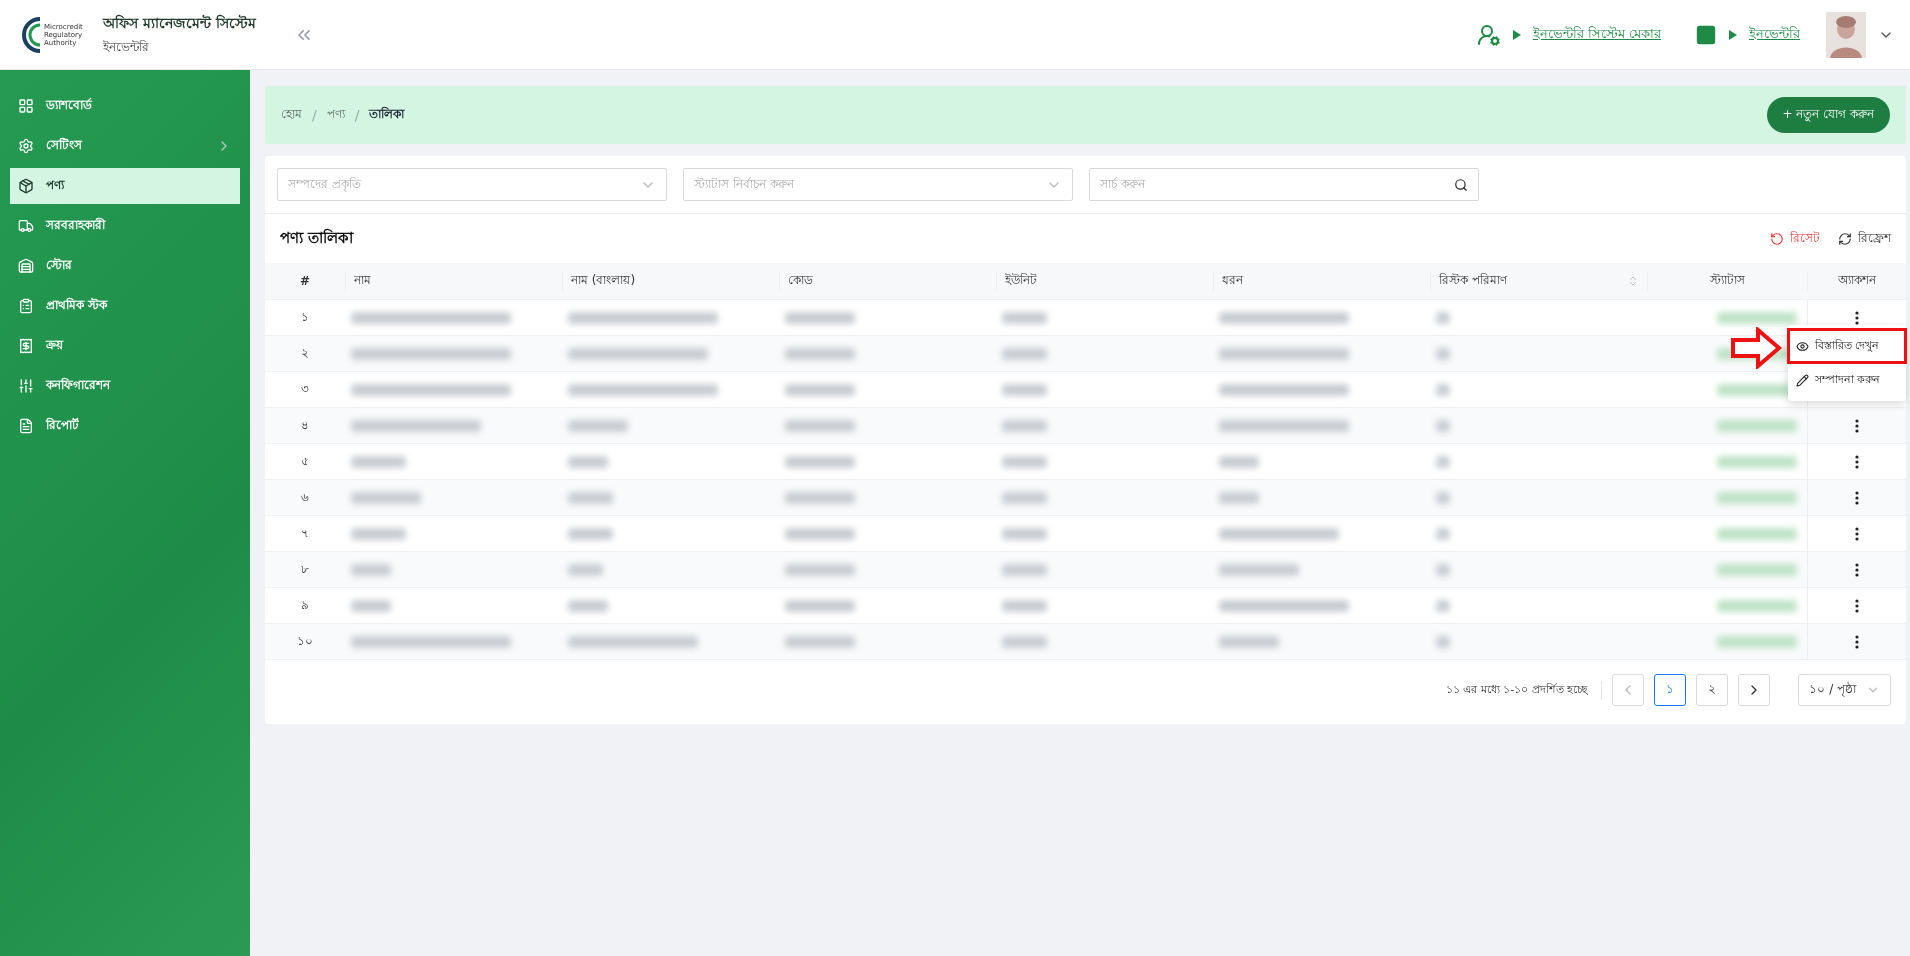  Describe the element at coordinates (387, 115) in the screenshot. I see `breadcrumb-link: তালিকা` at that location.